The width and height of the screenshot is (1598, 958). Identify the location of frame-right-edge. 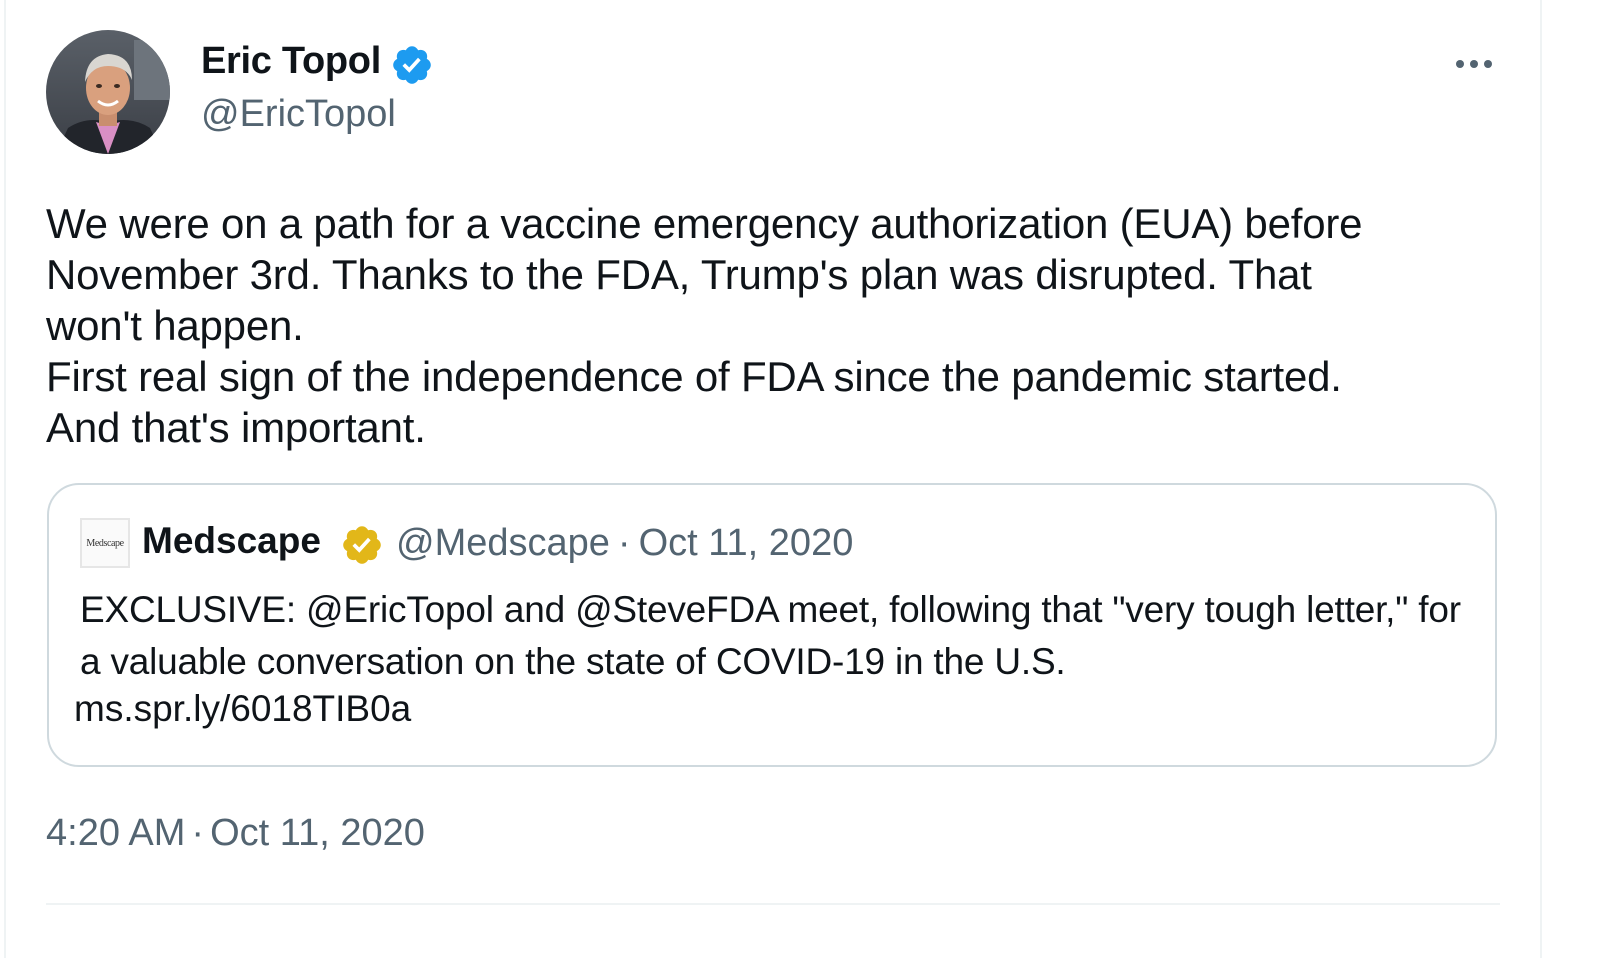
(1541, 479).